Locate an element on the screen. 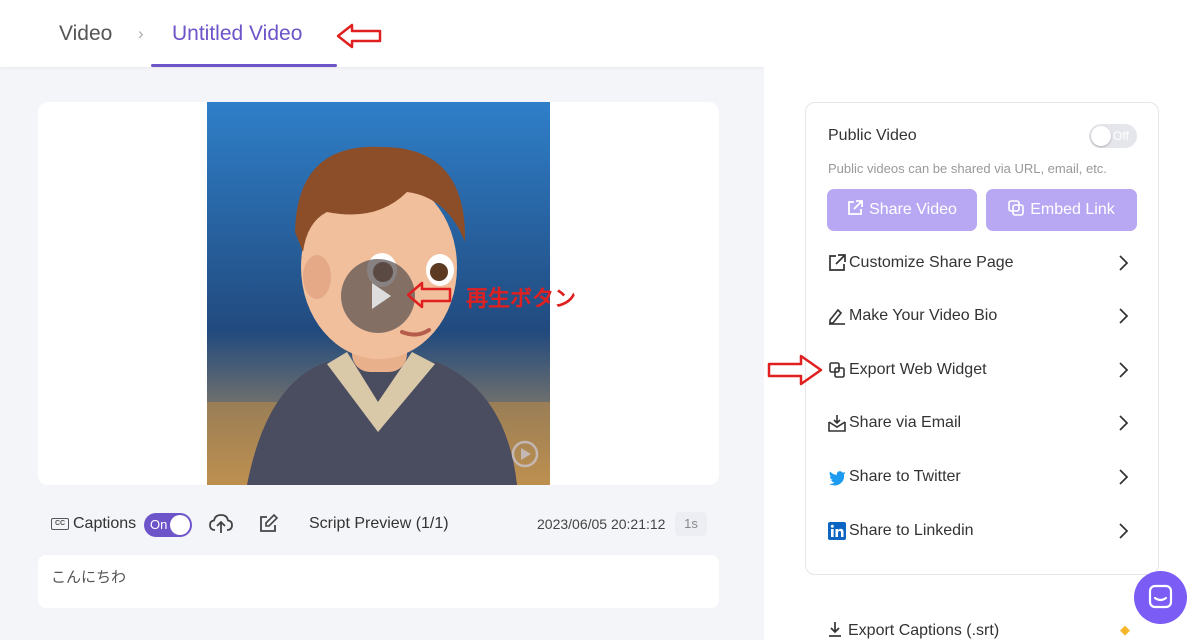 This screenshot has height=640, width=1200. menu-label: Share via Email is located at coordinates (905, 422).